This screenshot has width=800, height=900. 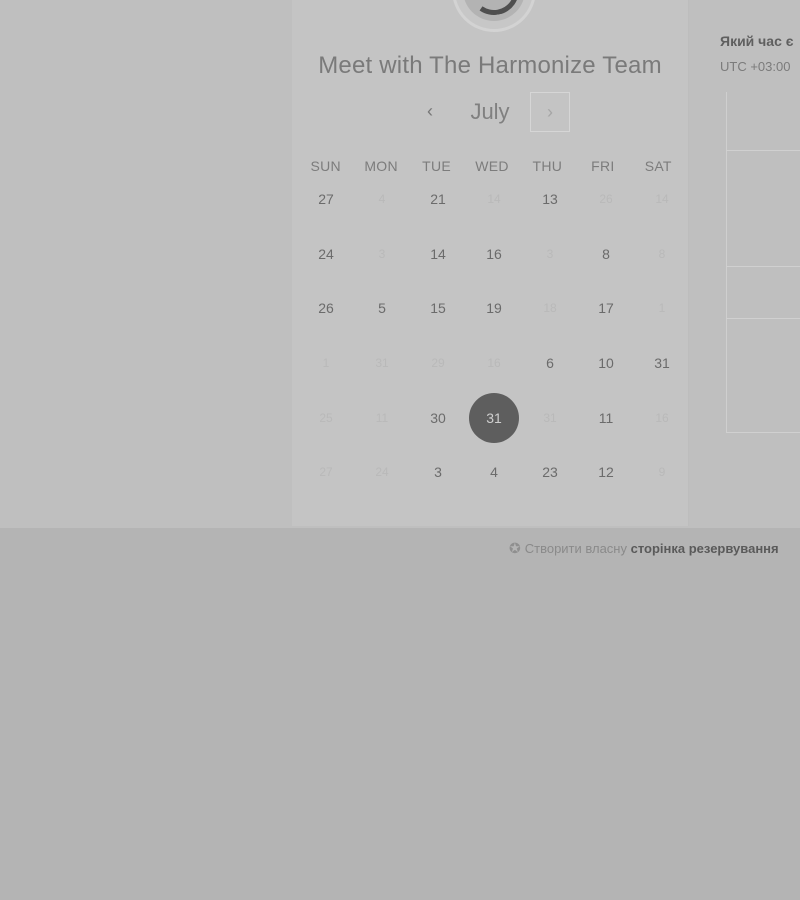 I want to click on create-booking-page-link: ✪ Створити власну сторінка резервування, so click(x=644, y=548).